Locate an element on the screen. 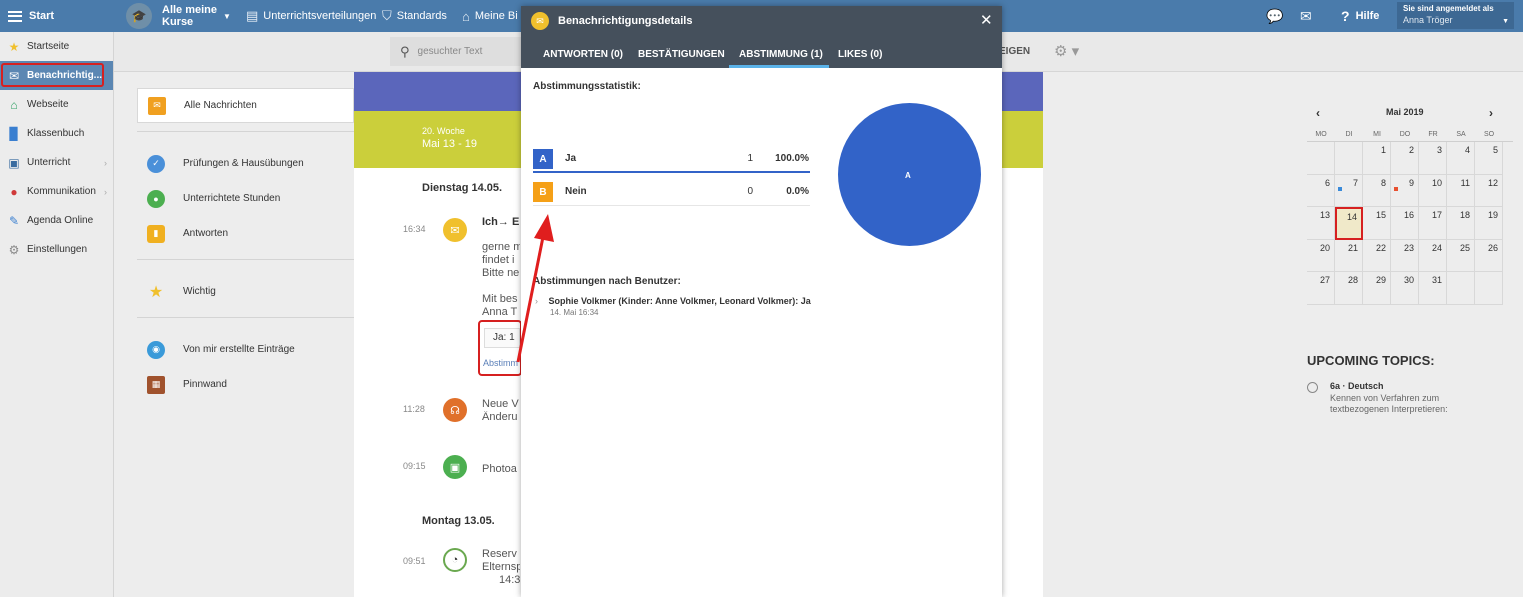 The height and width of the screenshot is (597, 1523). graduation-cap-icon: 🎓 is located at coordinates (139, 16).